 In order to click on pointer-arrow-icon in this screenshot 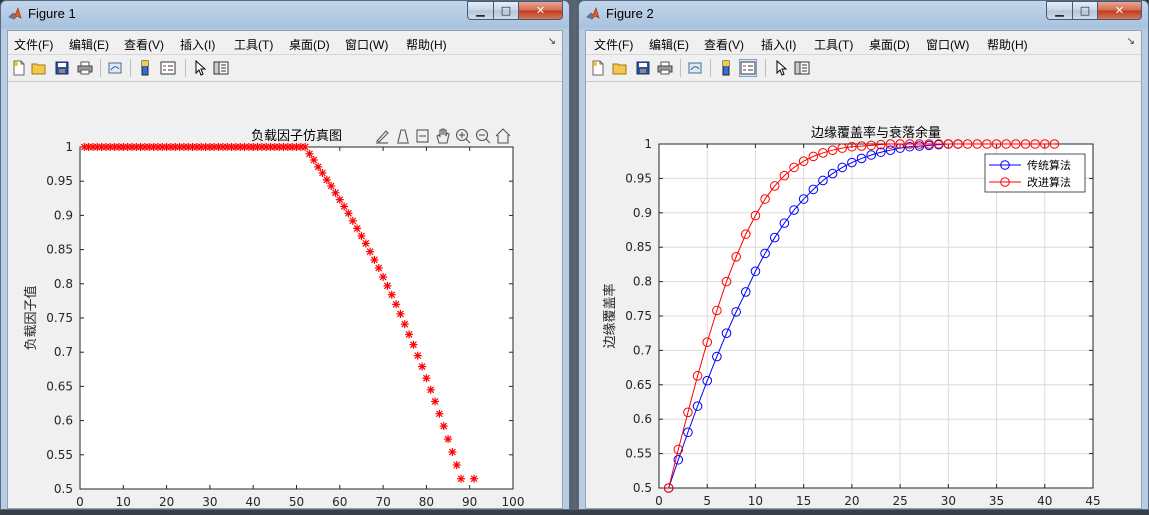, I will do `click(781, 68)`.